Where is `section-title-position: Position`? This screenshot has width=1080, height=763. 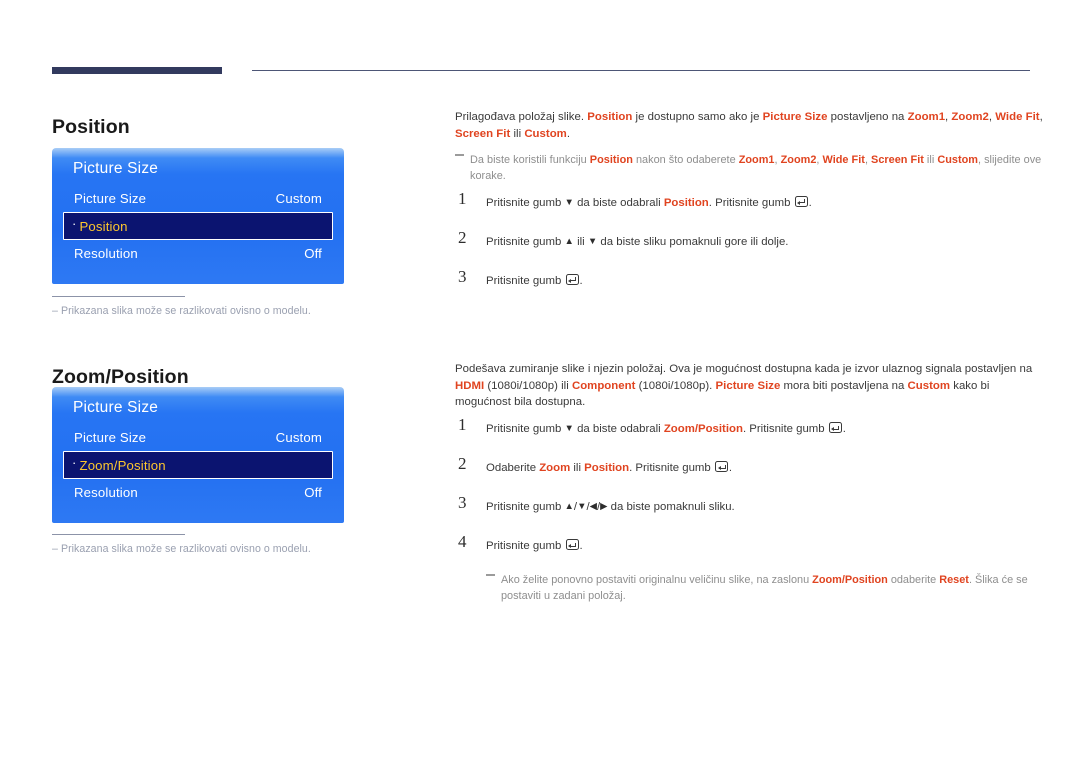
section-title-position: Position is located at coordinates (91, 127).